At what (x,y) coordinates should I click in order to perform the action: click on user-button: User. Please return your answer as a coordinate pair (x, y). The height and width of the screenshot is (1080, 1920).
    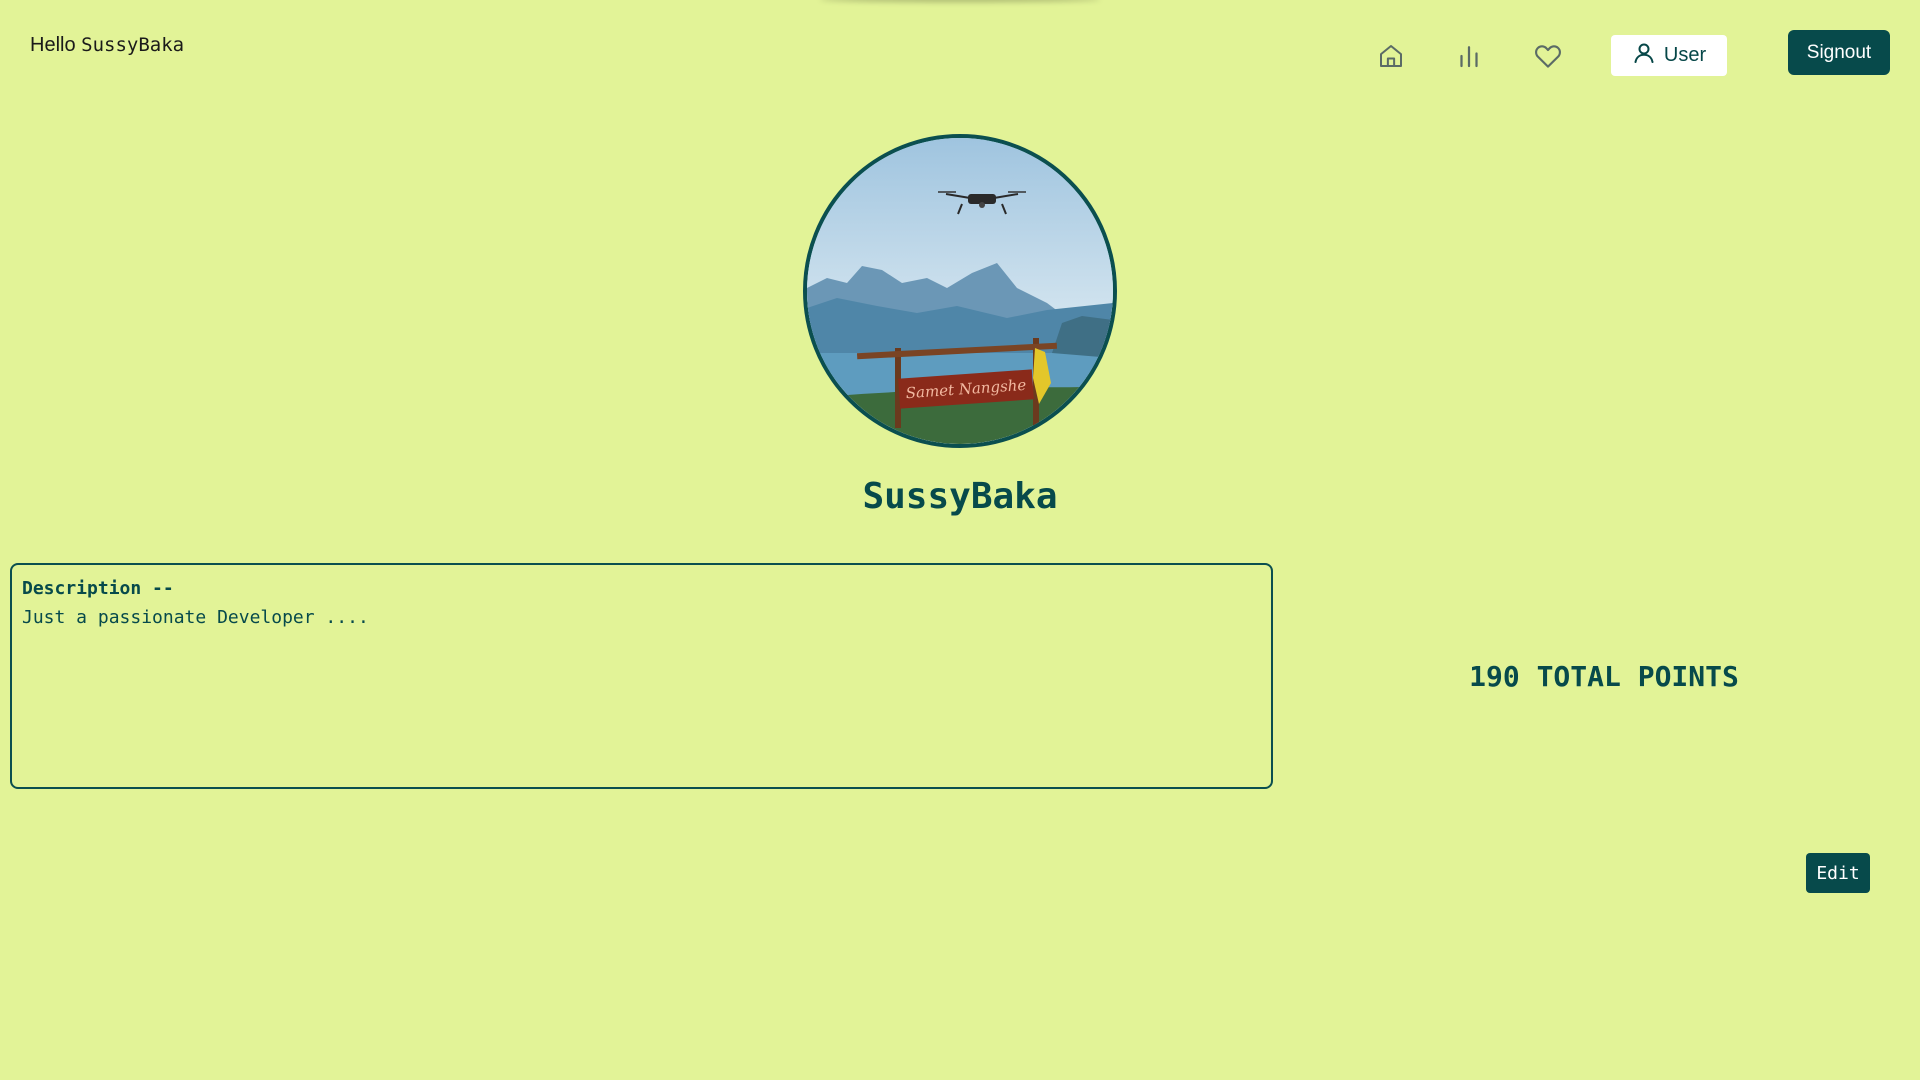
    Looking at the image, I should click on (1669, 55).